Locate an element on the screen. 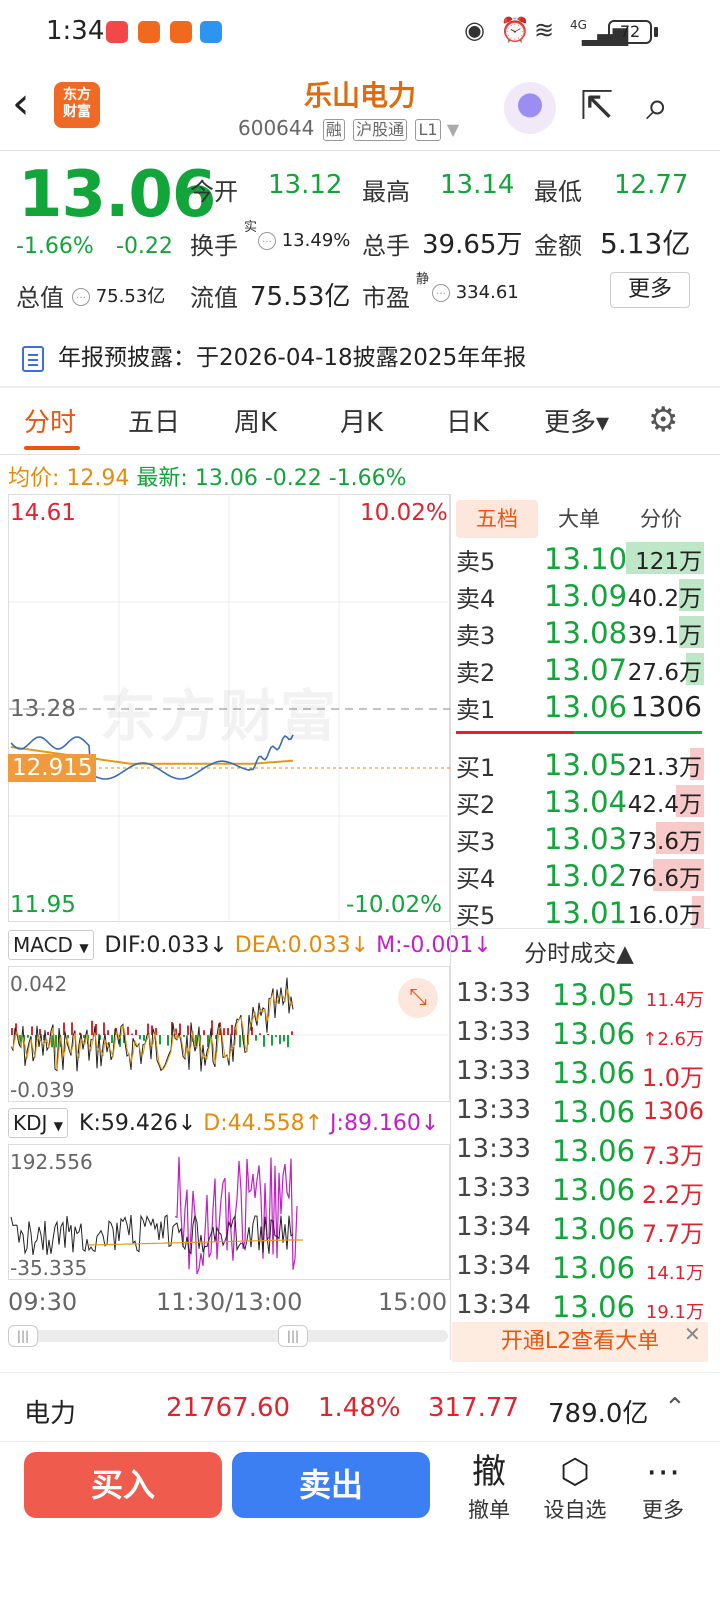 Image resolution: width=720 pixels, height=1600 pixels. app-notification-icon is located at coordinates (117, 32).